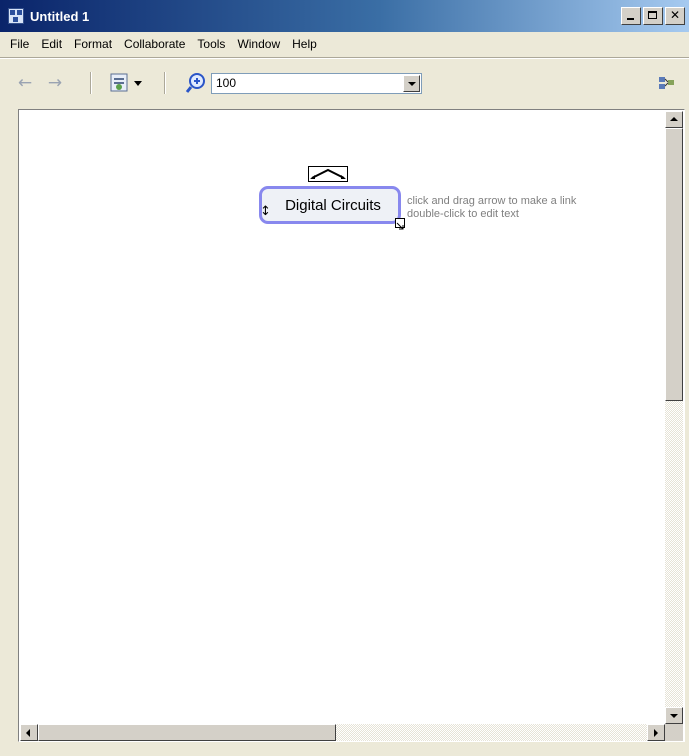 This screenshot has height=756, width=689. What do you see at coordinates (29, 732) in the screenshot?
I see `scroll-left-button` at bounding box center [29, 732].